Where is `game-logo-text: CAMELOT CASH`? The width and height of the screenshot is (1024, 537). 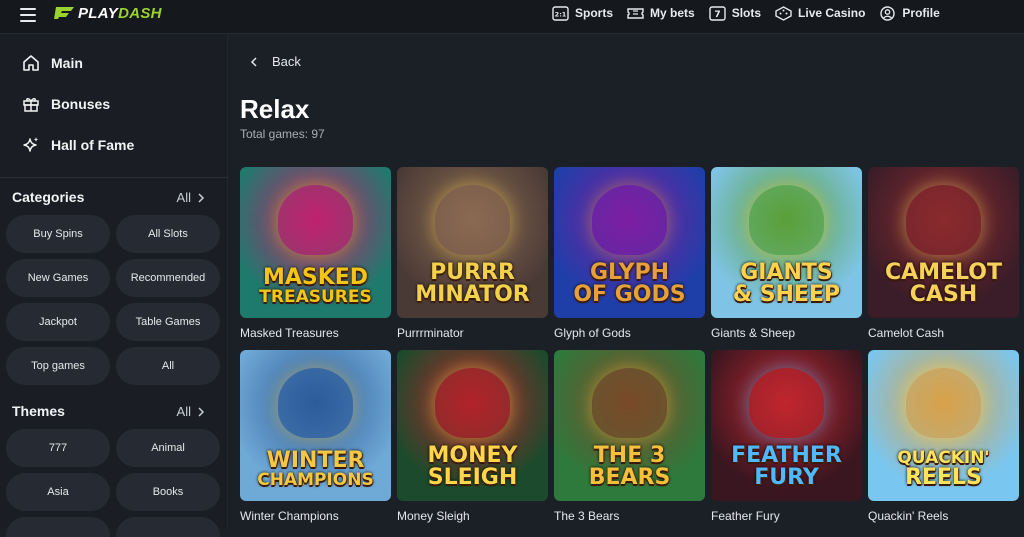
game-logo-text: CAMELOT CASH is located at coordinates (943, 284).